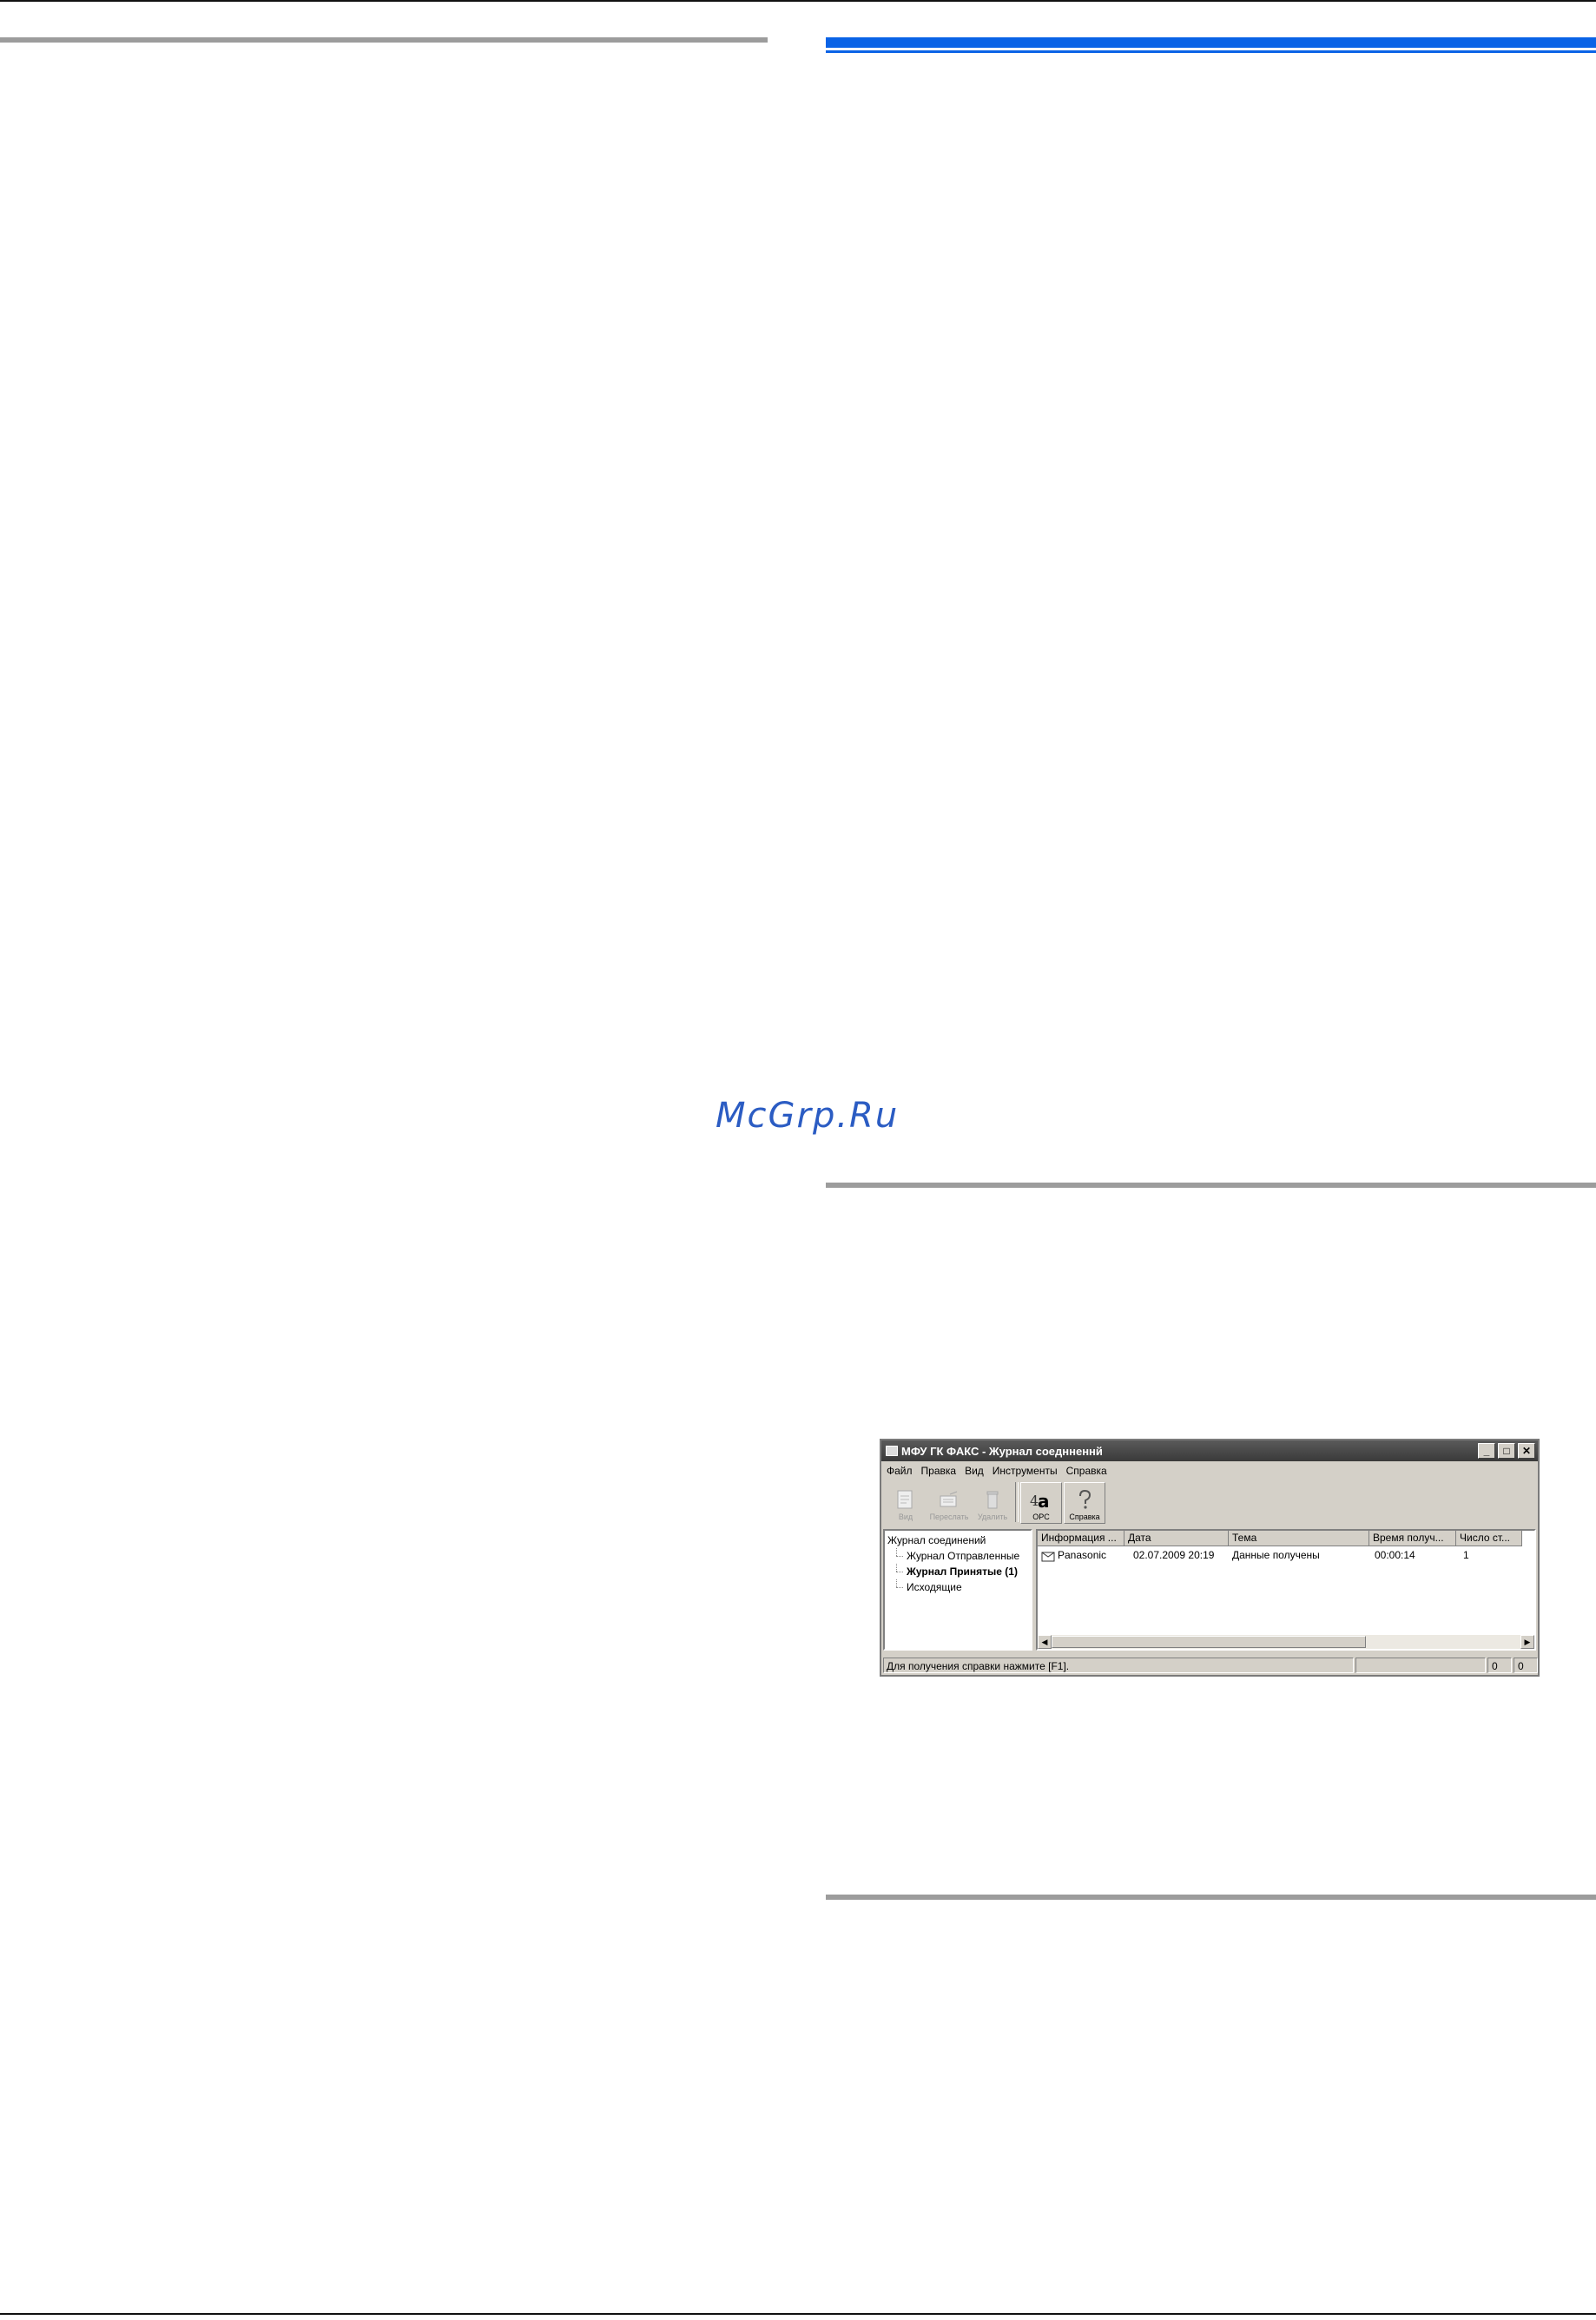  I want to click on tree-item-received: Журнал Принятые (1), so click(958, 1571).